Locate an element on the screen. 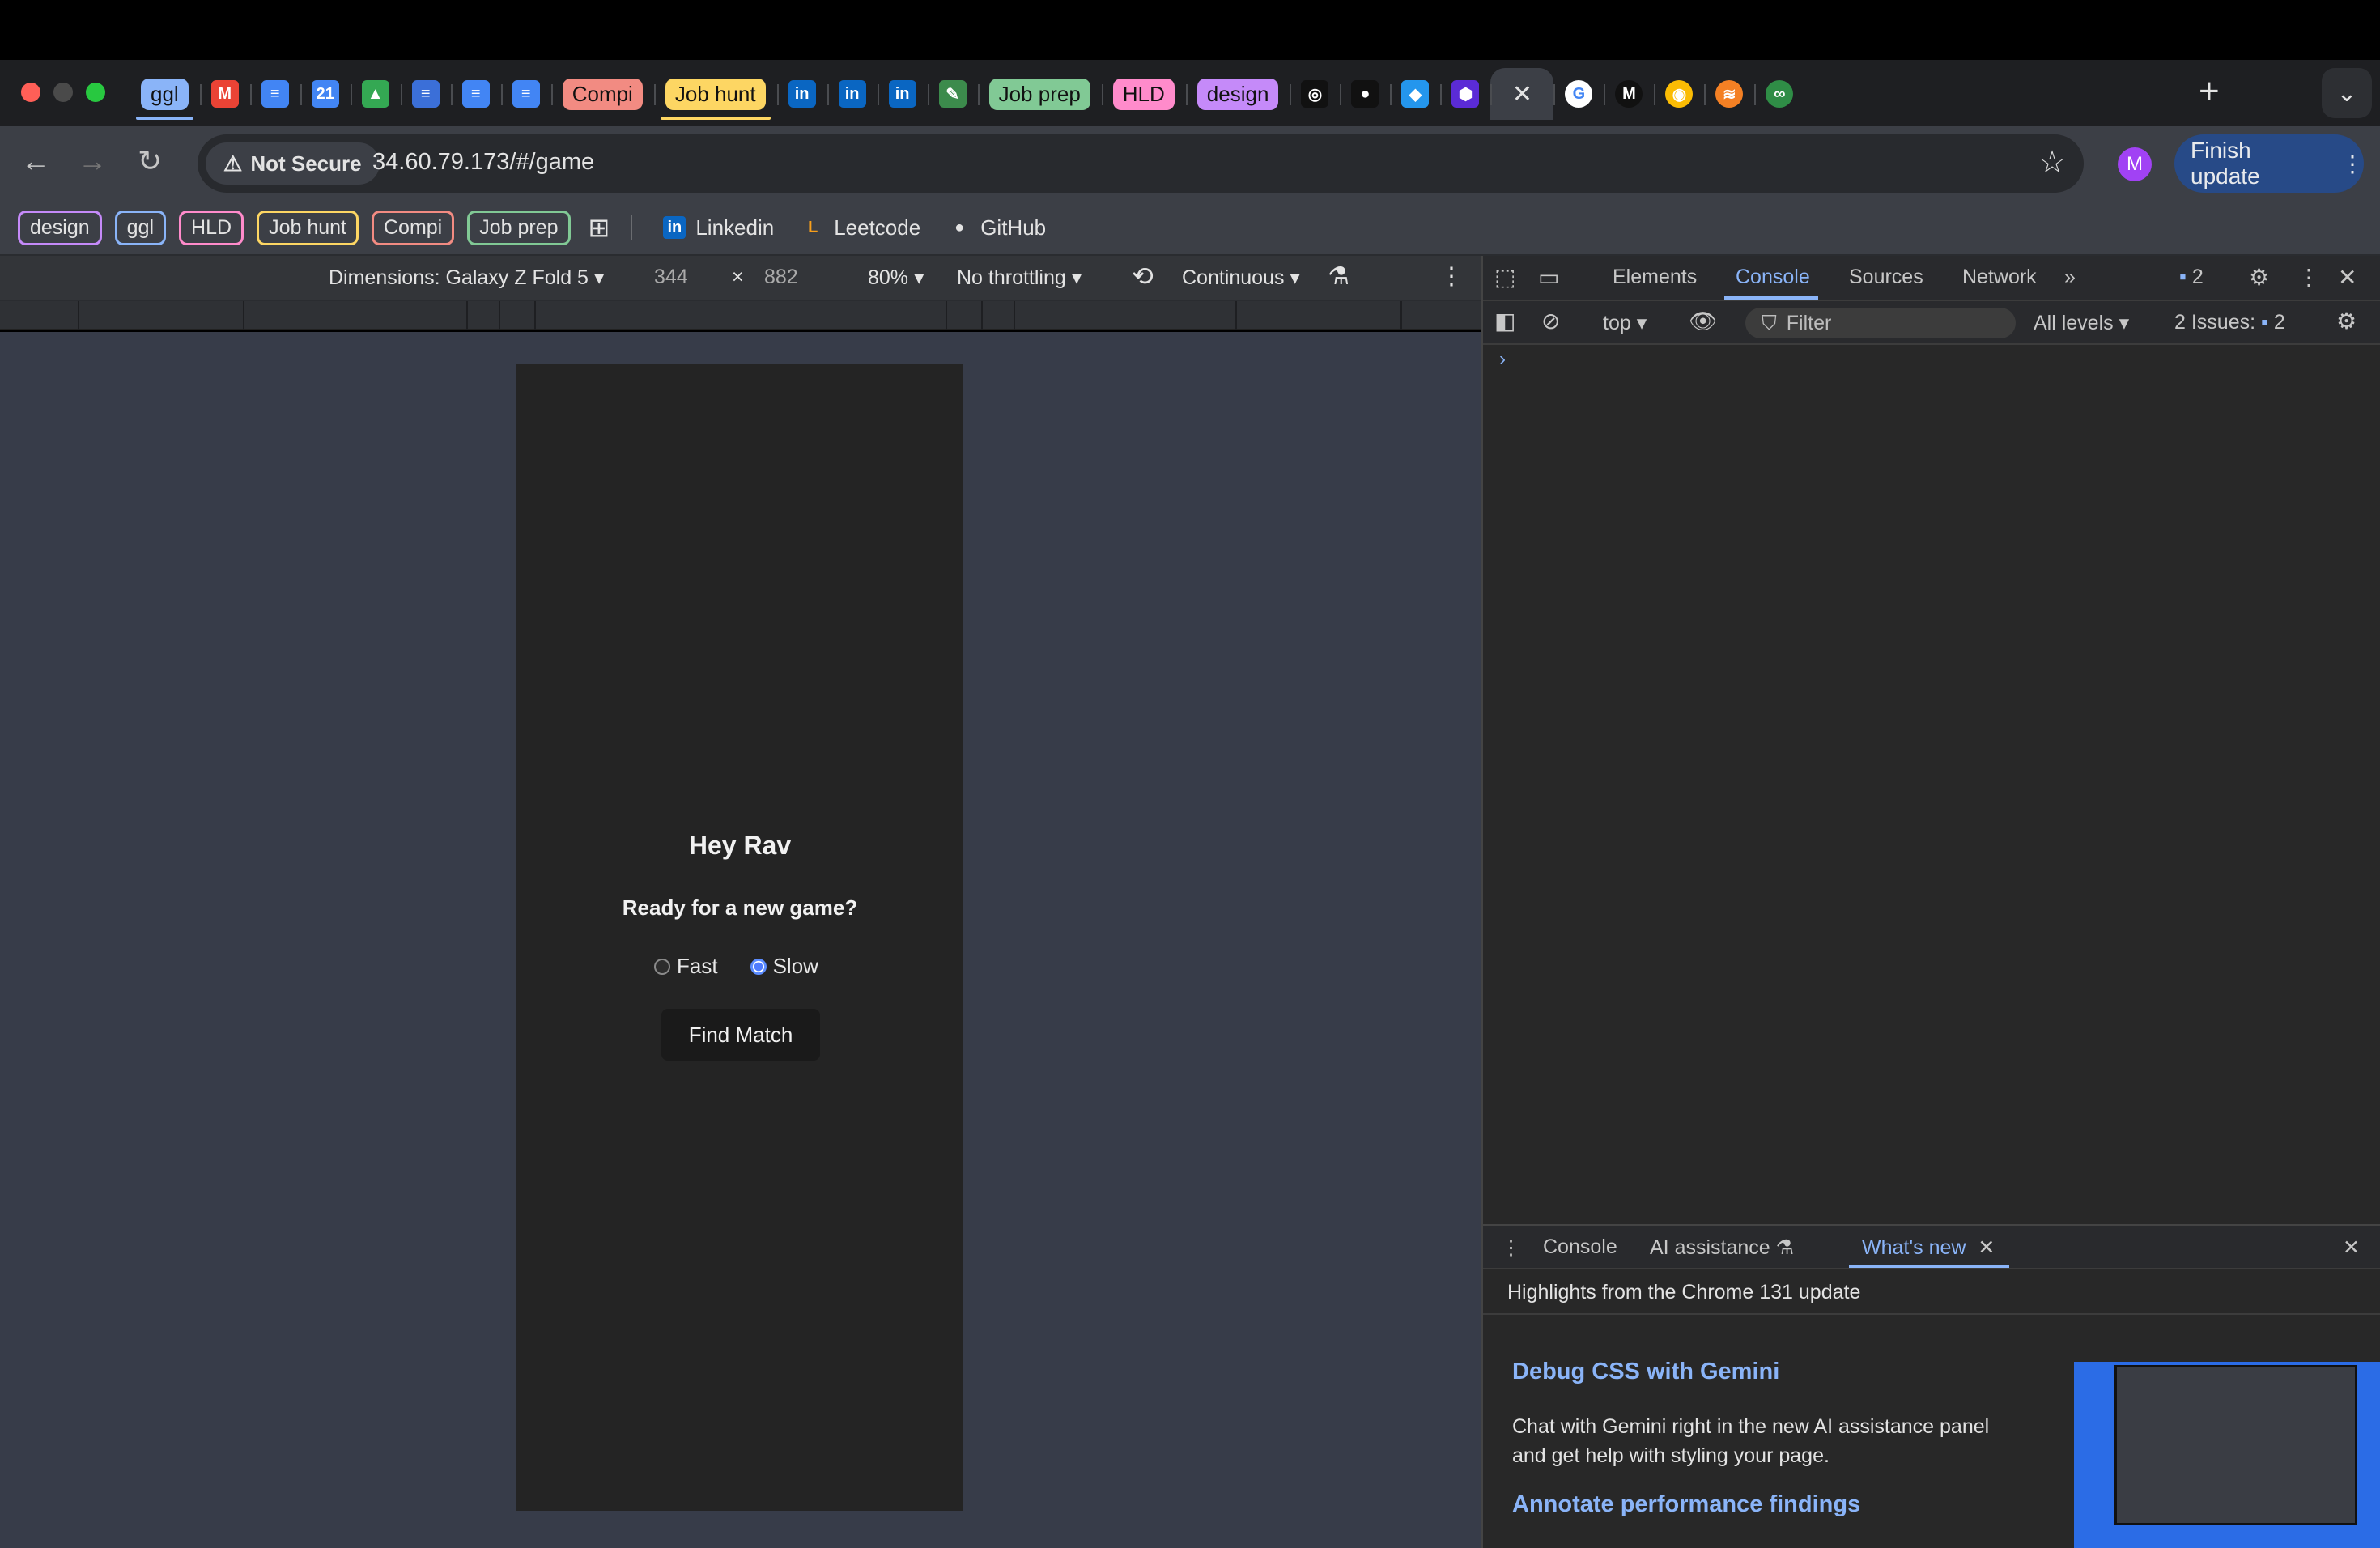 The height and width of the screenshot is (1548, 2380). rotate-icon: ⟲ is located at coordinates (1143, 276).